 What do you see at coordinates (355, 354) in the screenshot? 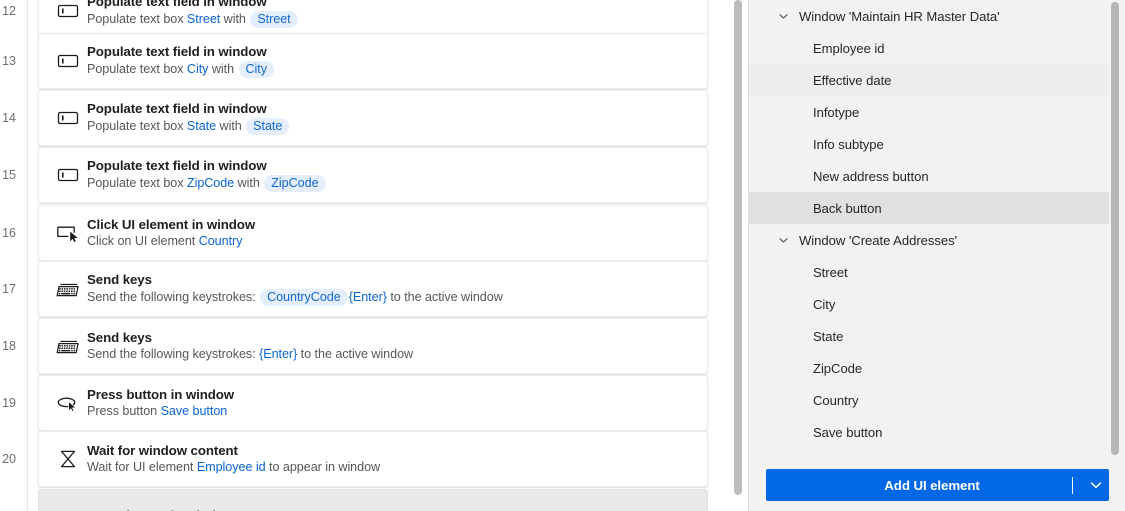
I see `description-text: to the active window` at bounding box center [355, 354].